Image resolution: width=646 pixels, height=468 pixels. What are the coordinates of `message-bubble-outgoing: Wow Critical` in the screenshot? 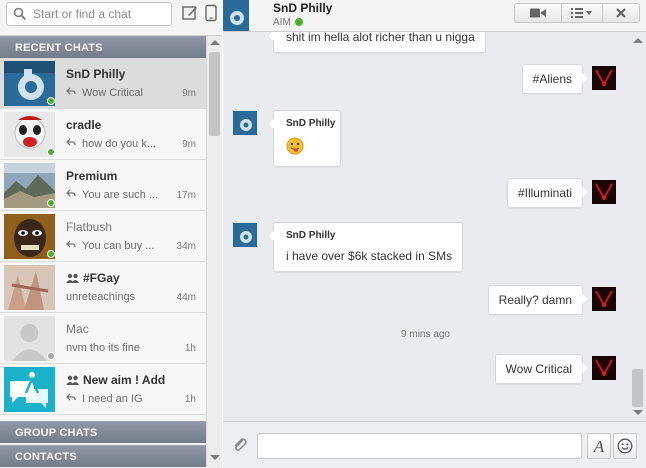 It's located at (541, 369).